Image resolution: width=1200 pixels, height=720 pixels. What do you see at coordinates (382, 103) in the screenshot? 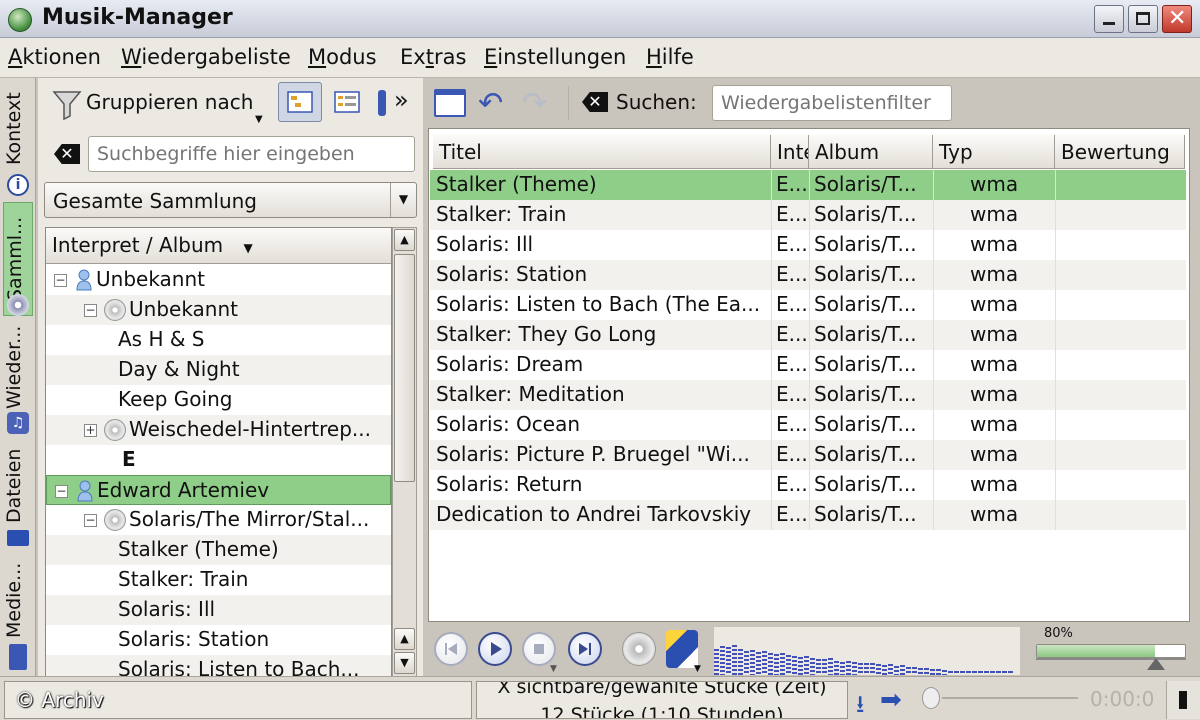
I see `info-toggle-icon` at bounding box center [382, 103].